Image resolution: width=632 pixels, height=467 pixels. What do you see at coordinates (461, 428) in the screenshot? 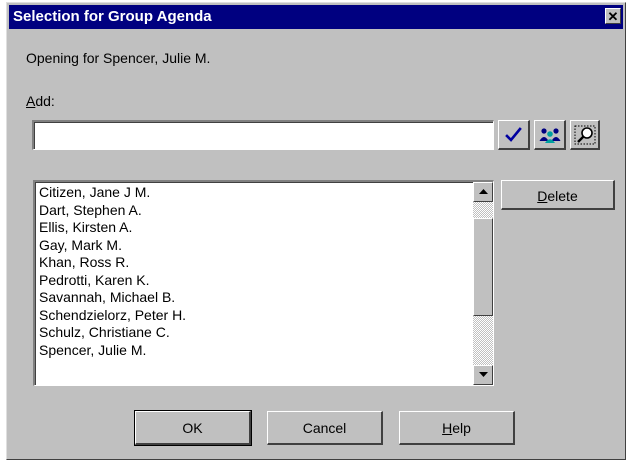
I see `help-label: elp` at bounding box center [461, 428].